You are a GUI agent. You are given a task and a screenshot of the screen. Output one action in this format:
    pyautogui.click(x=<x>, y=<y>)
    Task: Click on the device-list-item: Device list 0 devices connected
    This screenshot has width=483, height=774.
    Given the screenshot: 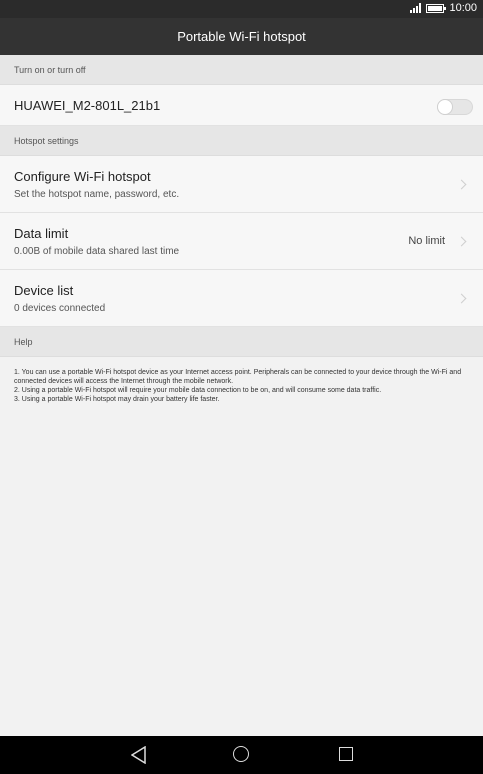 What is the action you would take?
    pyautogui.click(x=241, y=298)
    